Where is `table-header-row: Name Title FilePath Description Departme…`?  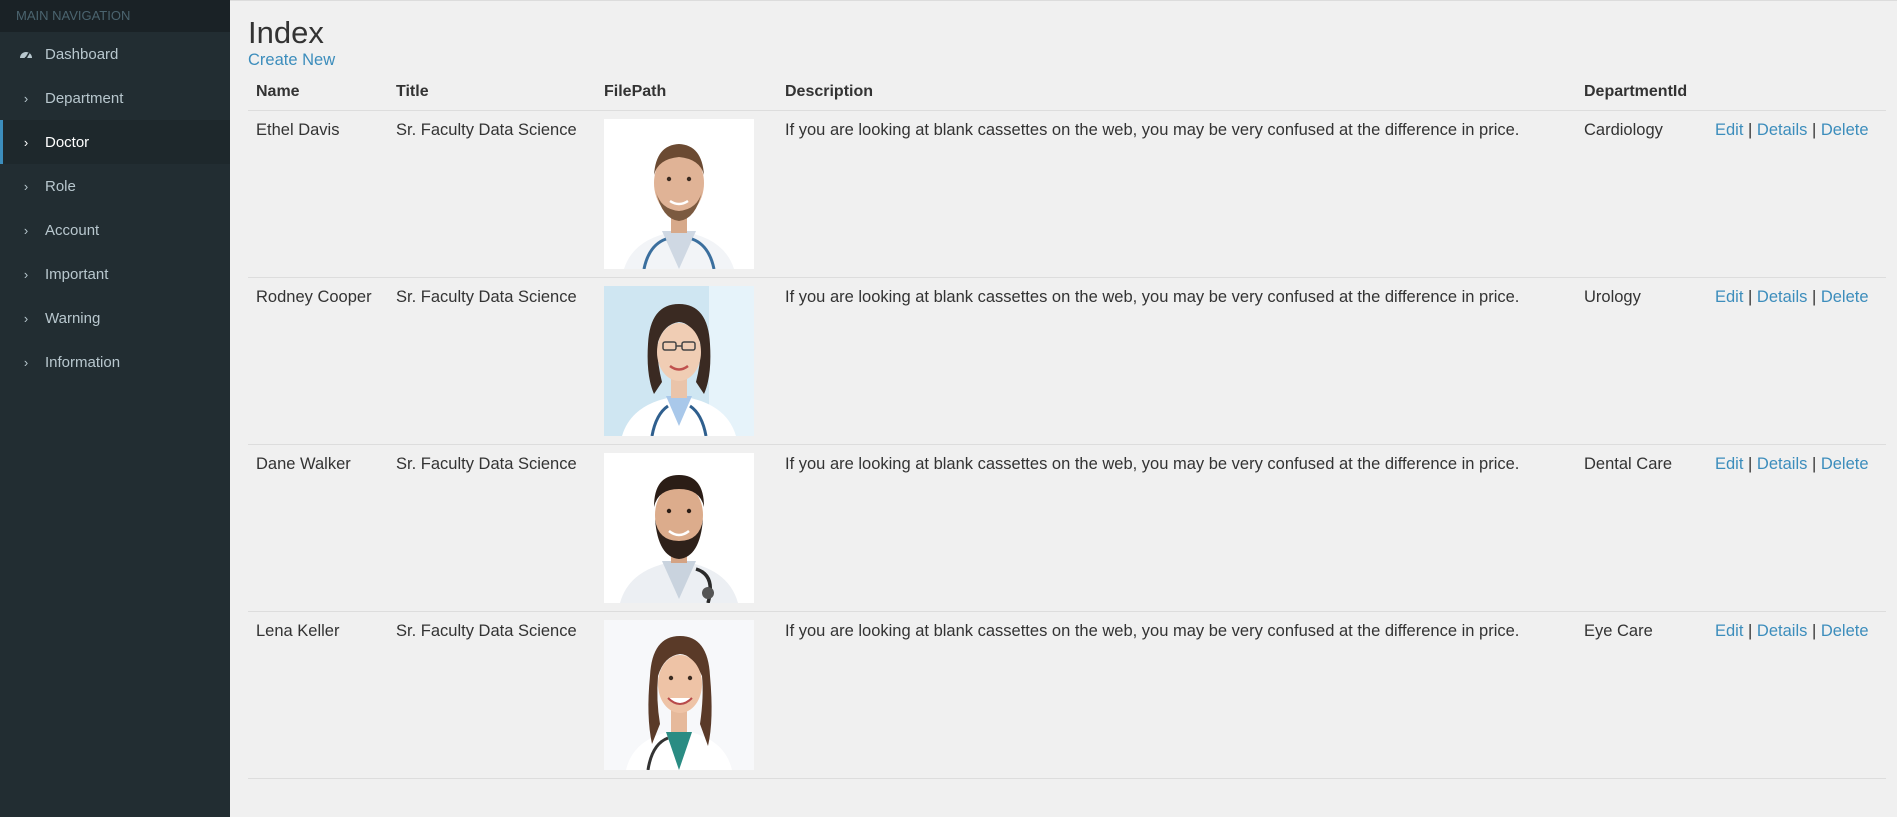 table-header-row: Name Title FilePath Description Departme… is located at coordinates (1067, 93).